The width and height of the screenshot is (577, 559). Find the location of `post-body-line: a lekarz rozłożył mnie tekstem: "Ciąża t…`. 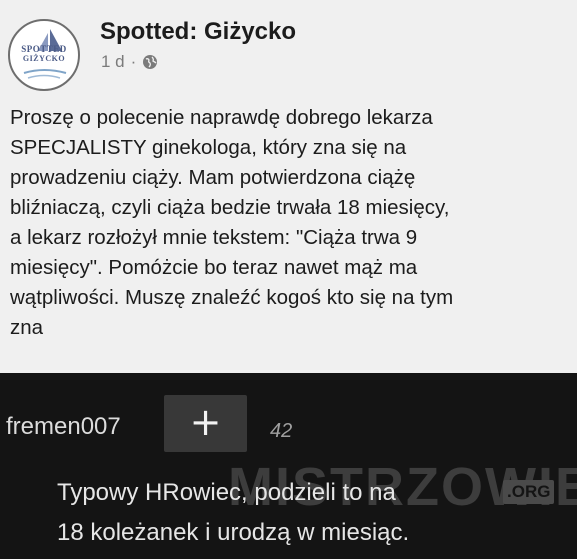

post-body-line: a lekarz rozłożył mnie tekstem: "Ciąża t… is located at coordinates (214, 237).